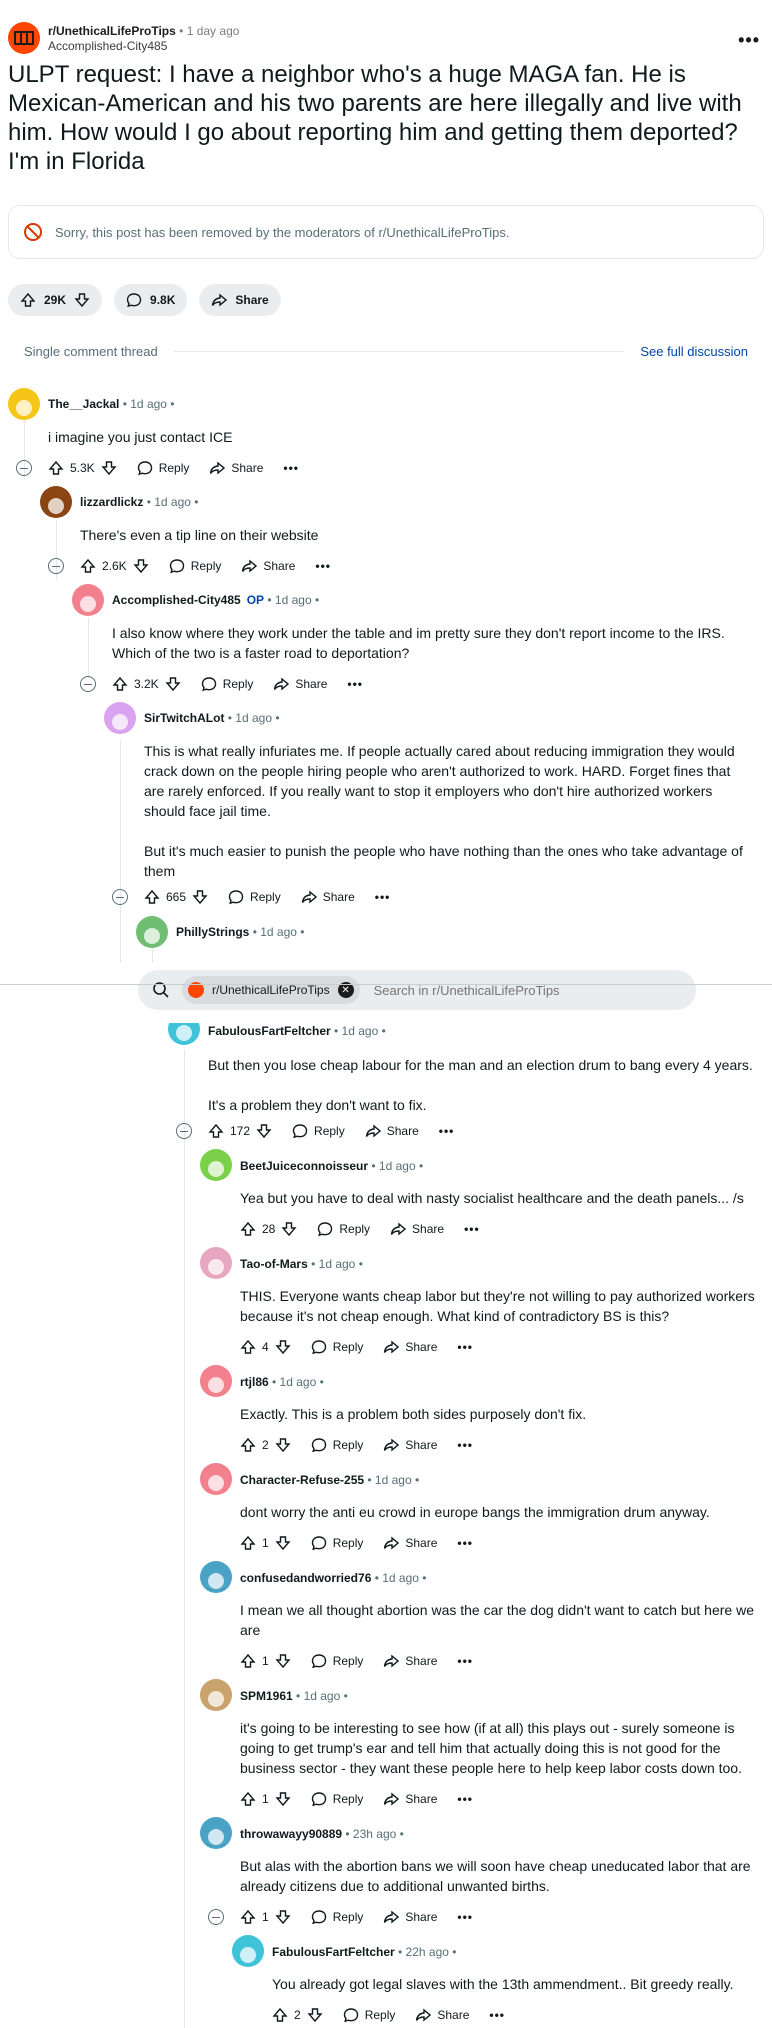 This screenshot has width=772, height=2028. I want to click on comment-author: FabulousFartFeltcher • 22h ago •, so click(364, 1952).